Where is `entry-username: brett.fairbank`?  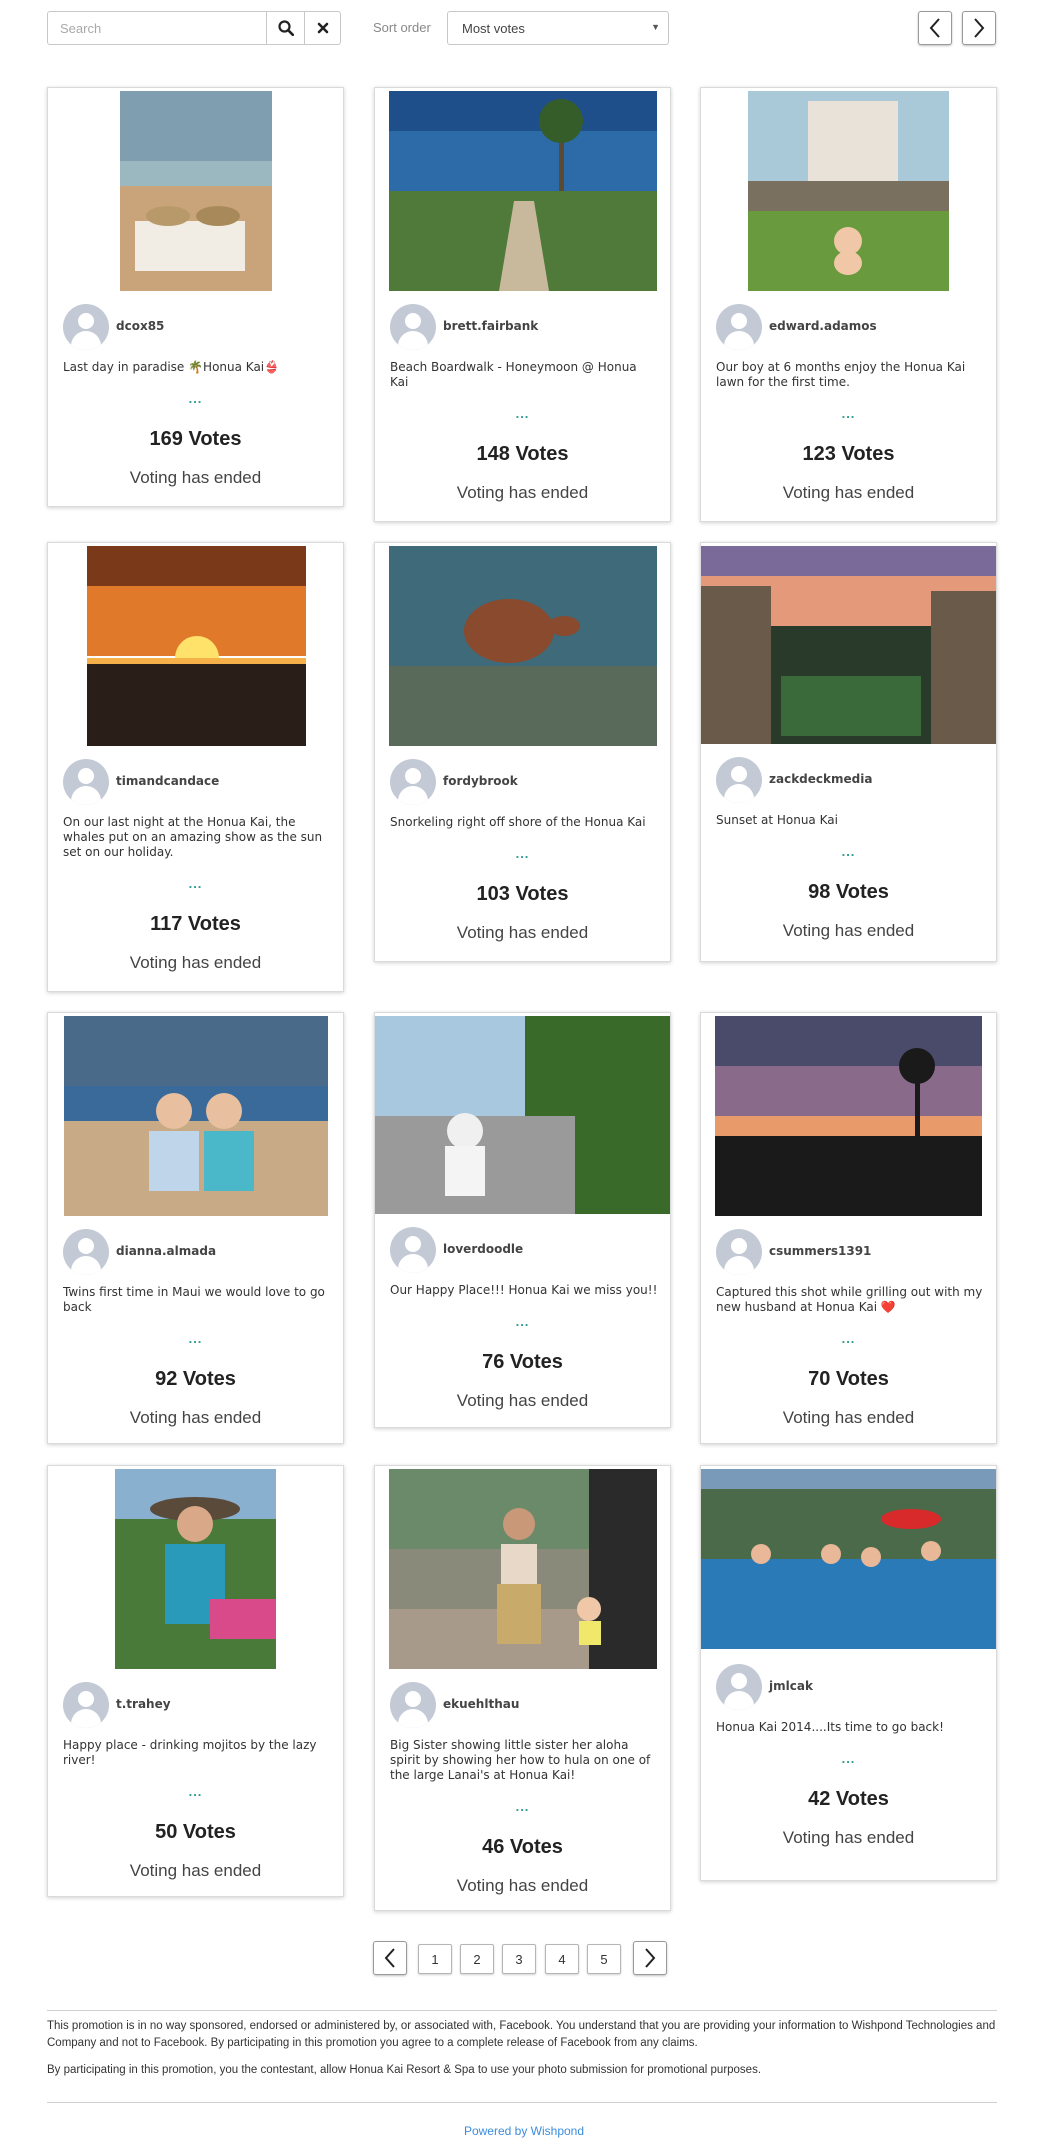 entry-username: brett.fairbank is located at coordinates (490, 326).